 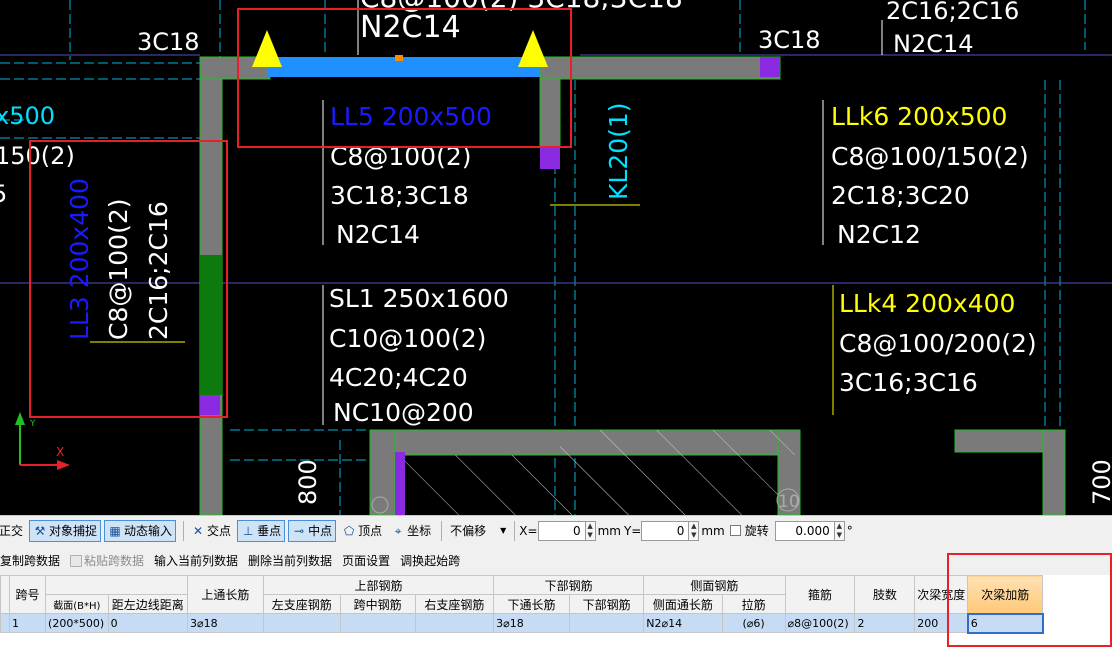 I want to click on label-axis-y: Y, so click(x=32, y=424).